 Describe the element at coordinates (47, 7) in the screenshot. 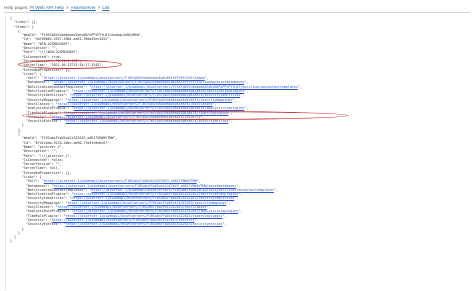

I see `breadcrumb-piwebapi-help: PI Web API Help` at that location.